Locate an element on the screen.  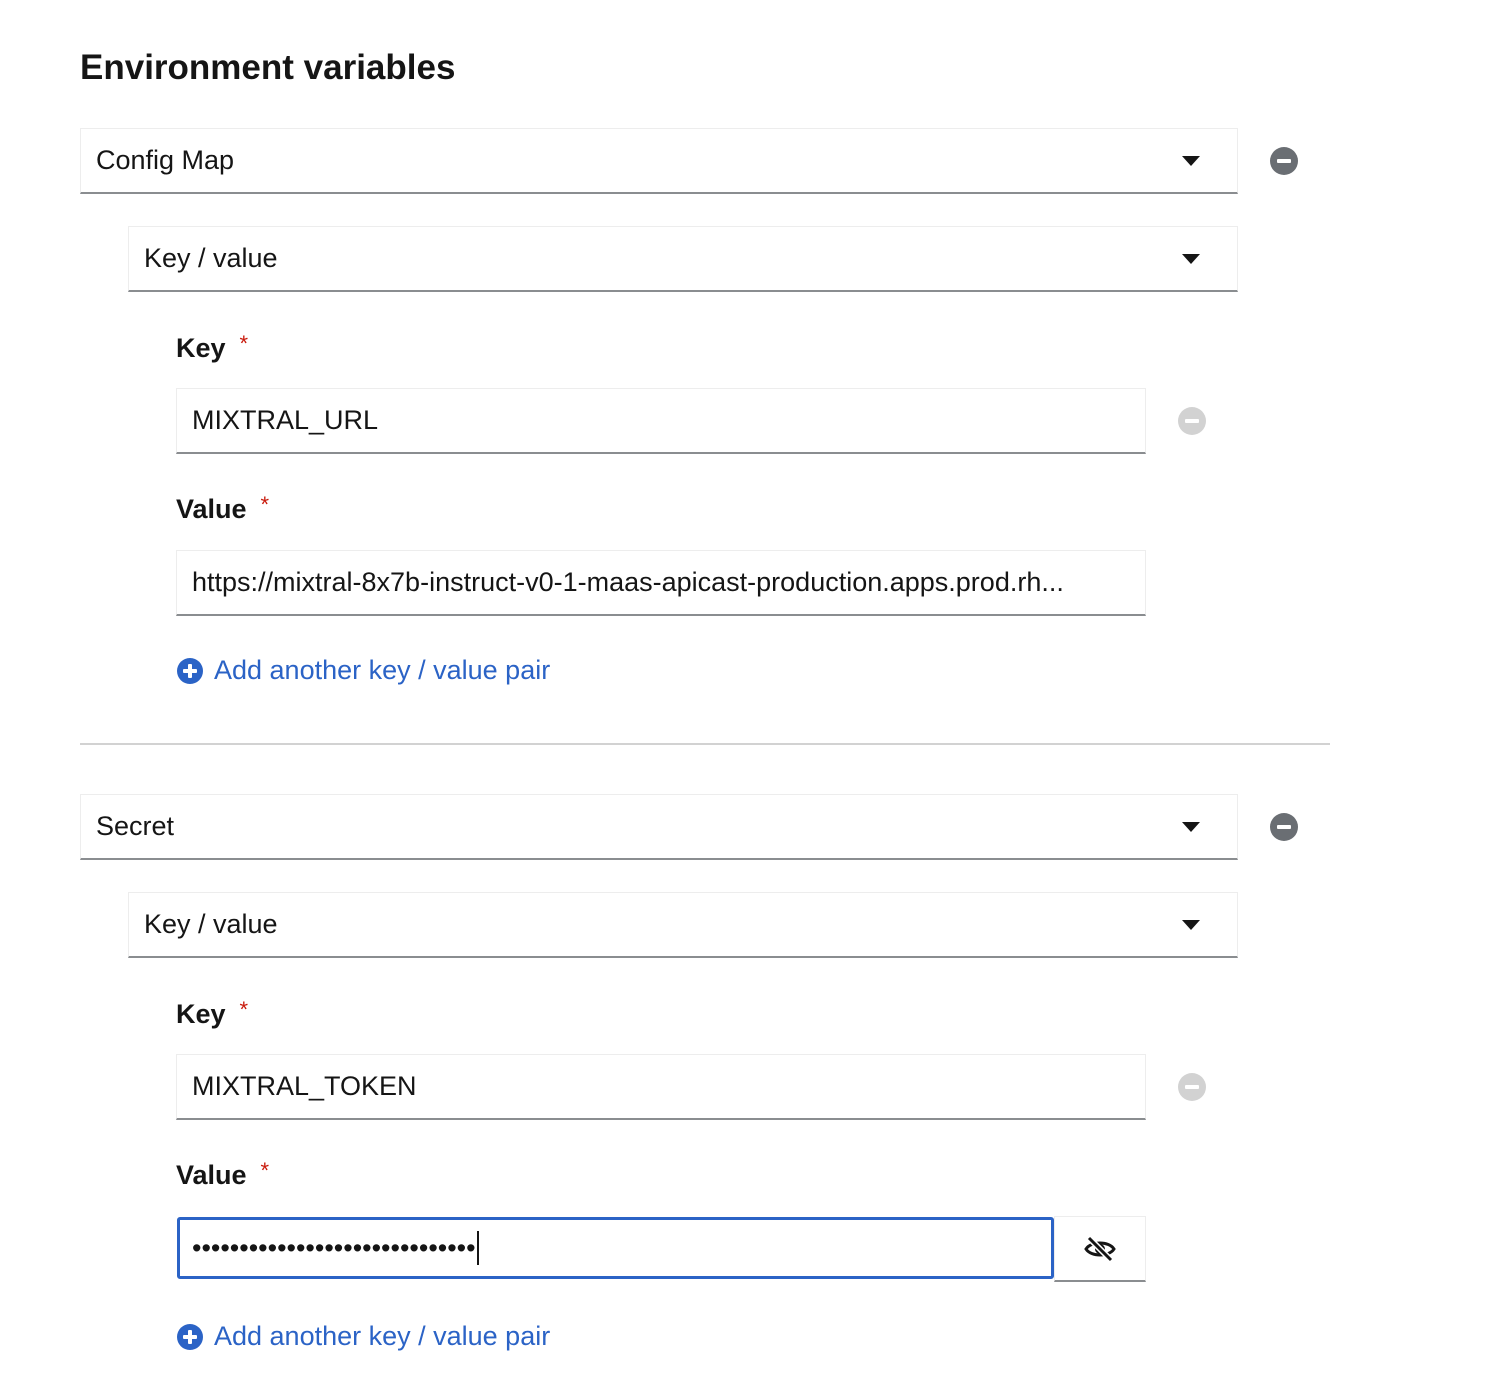
key-input: MIXTRAL_TOKEN is located at coordinates (661, 1087).